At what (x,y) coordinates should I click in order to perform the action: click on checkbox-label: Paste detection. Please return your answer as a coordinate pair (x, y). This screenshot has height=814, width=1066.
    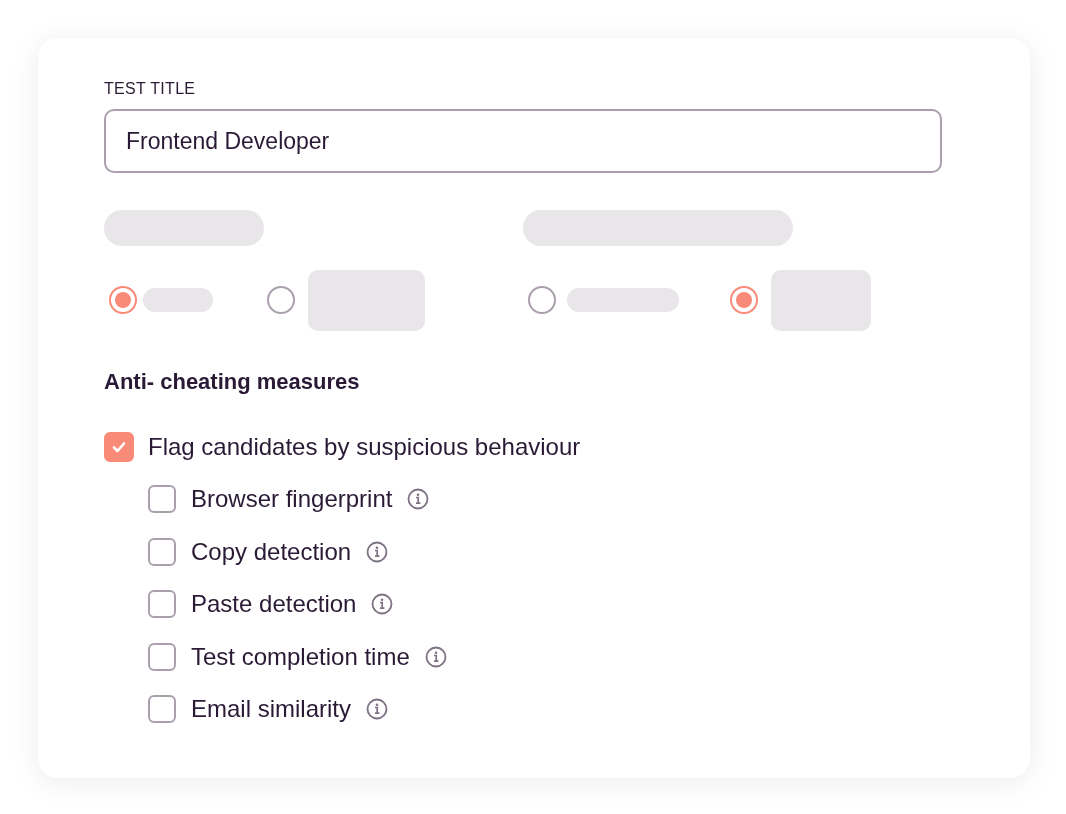
    Looking at the image, I should click on (274, 604).